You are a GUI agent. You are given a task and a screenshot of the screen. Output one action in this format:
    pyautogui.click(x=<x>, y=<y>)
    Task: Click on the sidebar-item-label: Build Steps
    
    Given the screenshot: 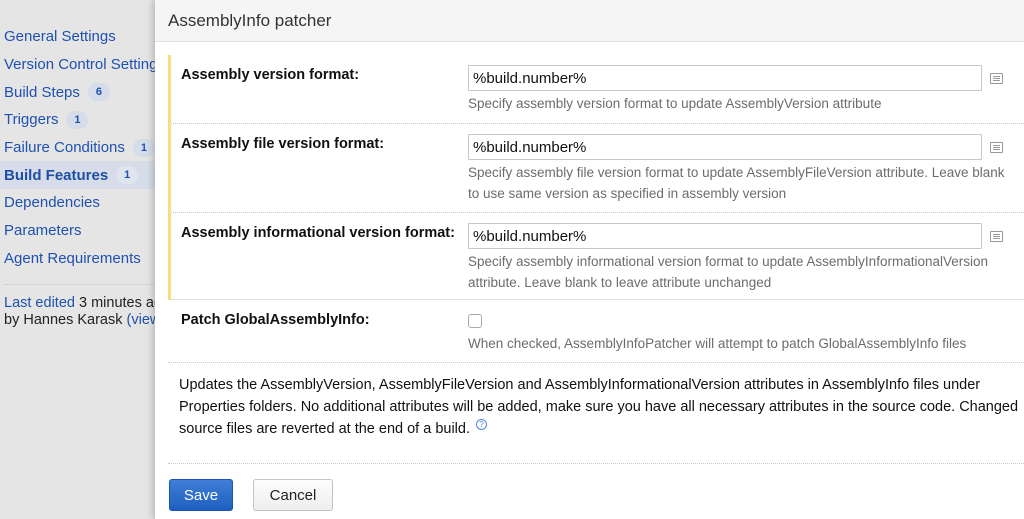 What is the action you would take?
    pyautogui.click(x=42, y=92)
    